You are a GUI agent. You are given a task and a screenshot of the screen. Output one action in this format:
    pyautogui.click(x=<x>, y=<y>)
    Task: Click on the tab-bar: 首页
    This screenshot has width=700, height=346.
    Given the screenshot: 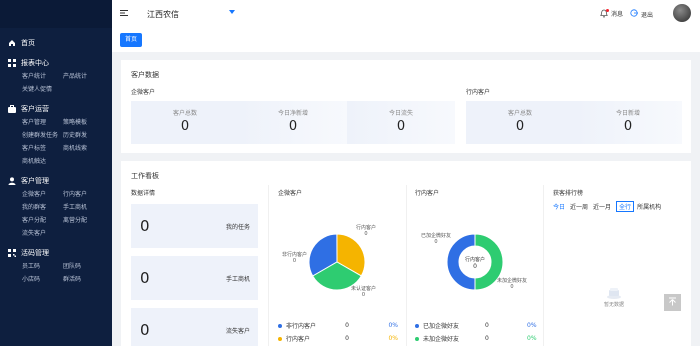 What is the action you would take?
    pyautogui.click(x=406, y=40)
    